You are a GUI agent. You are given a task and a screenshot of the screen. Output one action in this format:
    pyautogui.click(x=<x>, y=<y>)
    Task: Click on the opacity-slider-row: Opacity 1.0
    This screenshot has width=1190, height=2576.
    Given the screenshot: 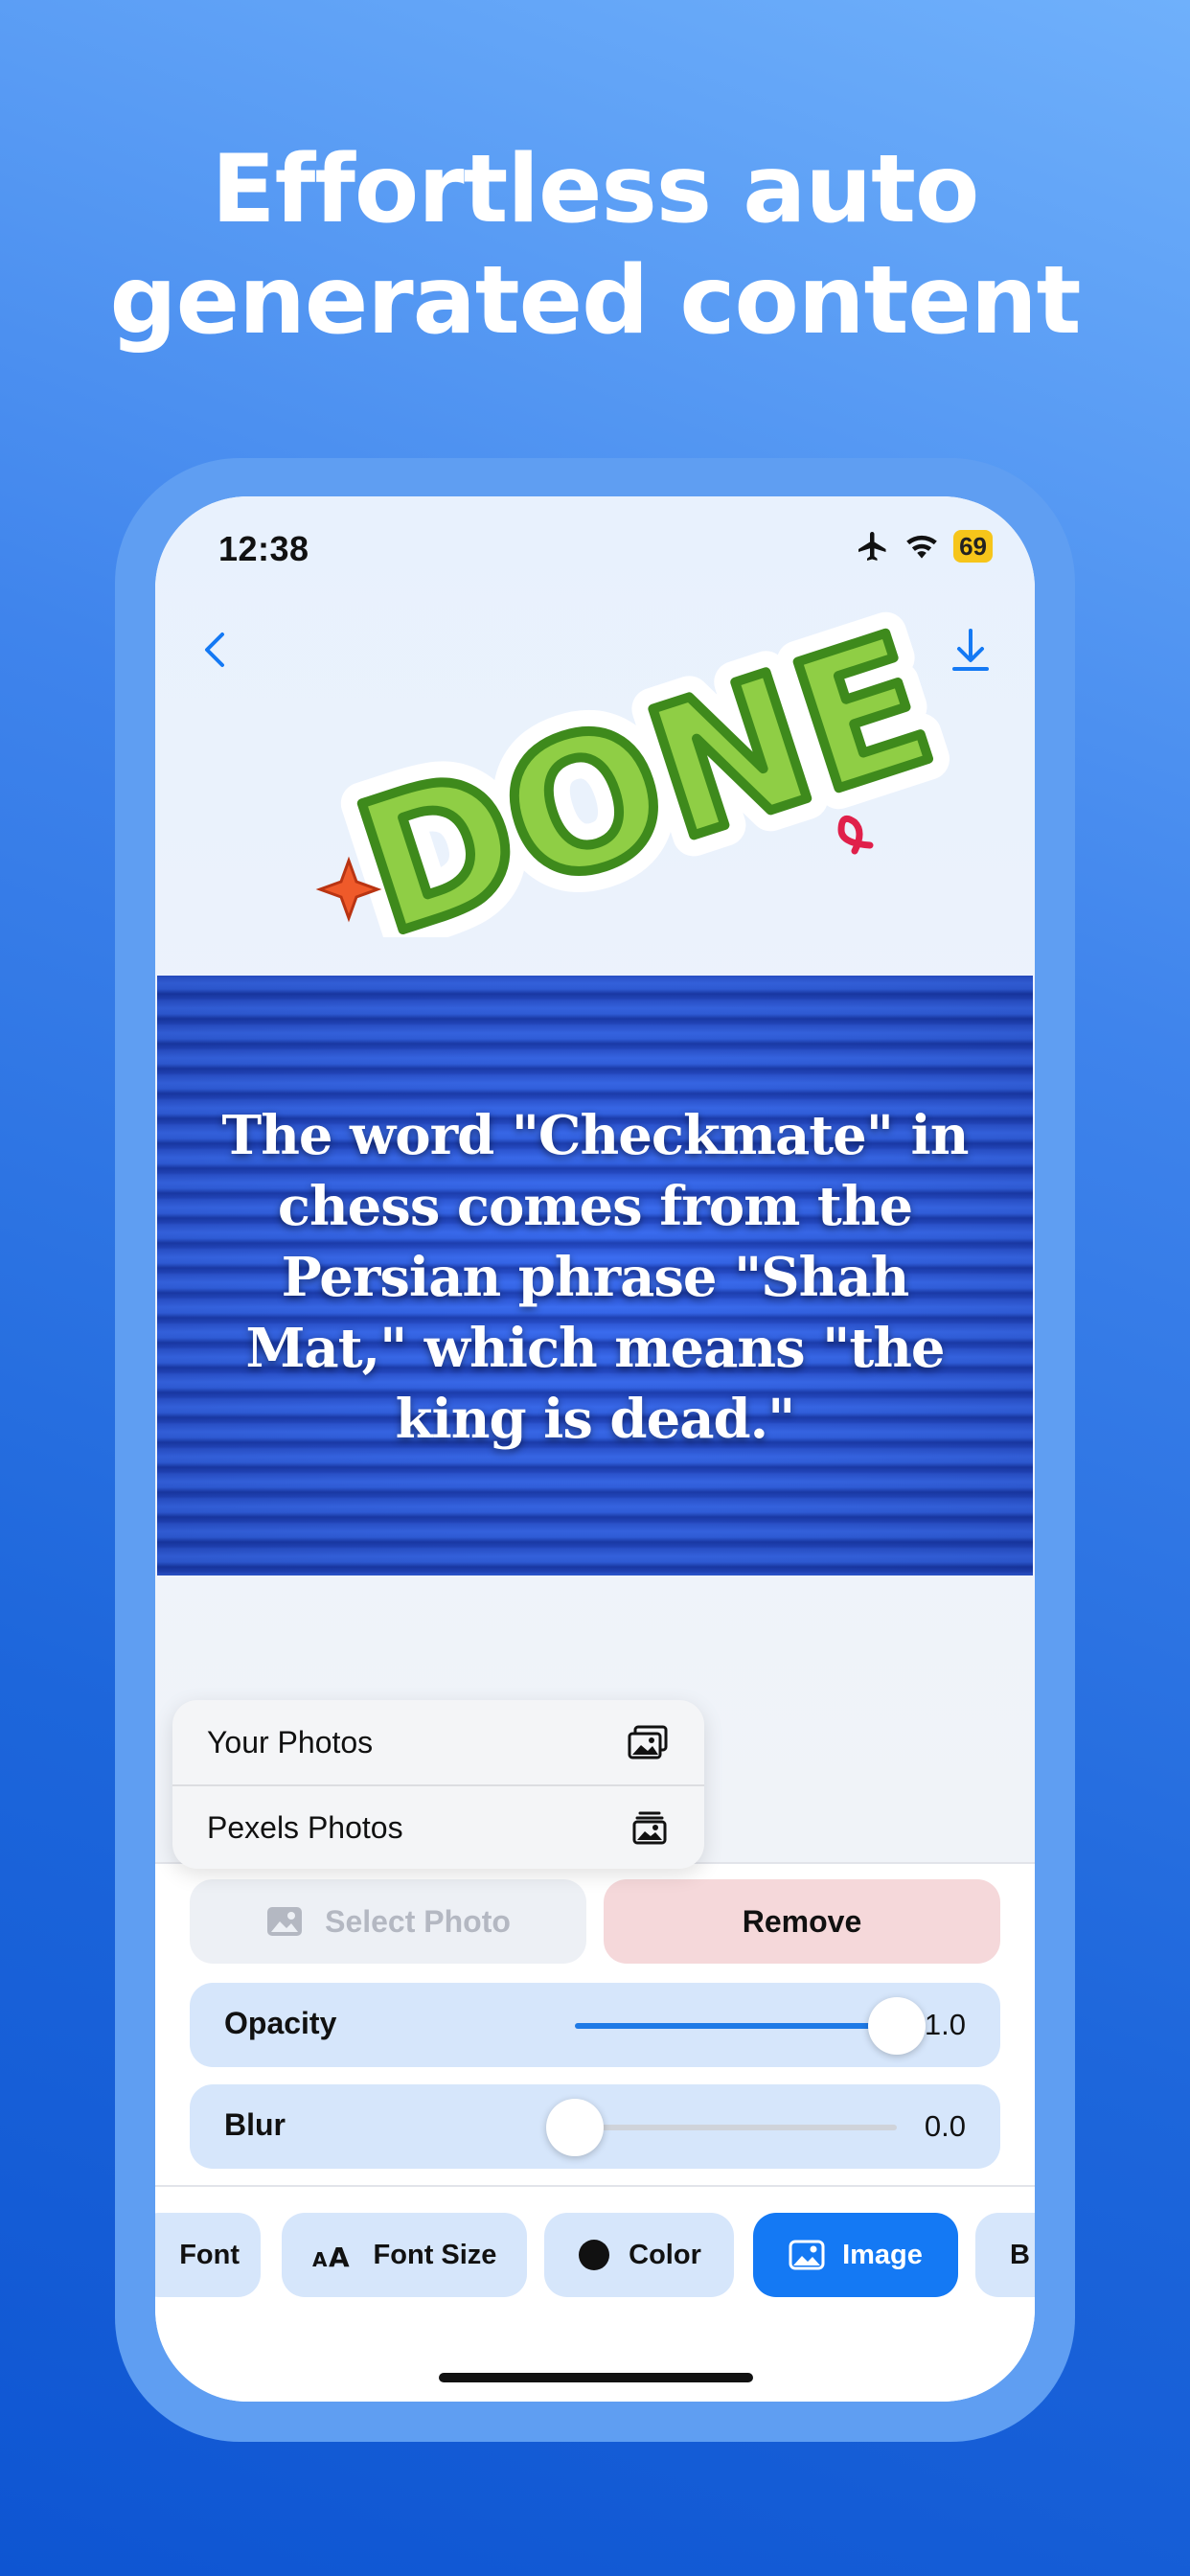 What is the action you would take?
    pyautogui.click(x=595, y=2025)
    